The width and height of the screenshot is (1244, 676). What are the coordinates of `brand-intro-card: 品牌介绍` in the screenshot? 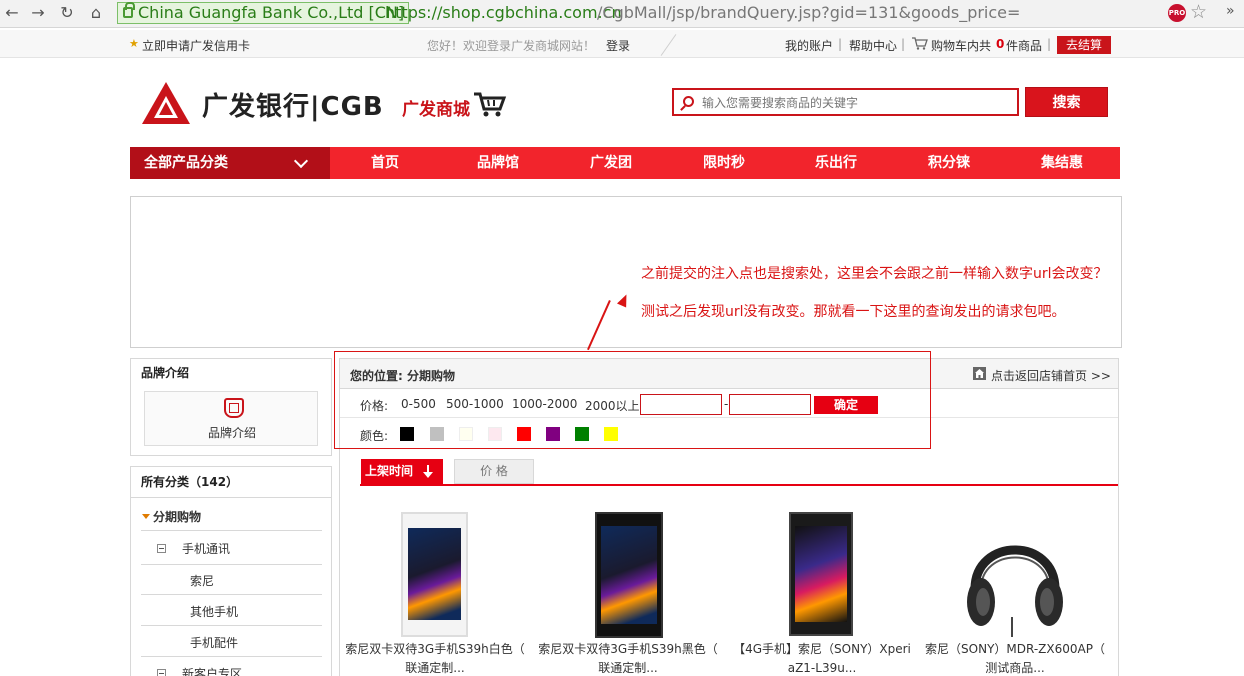 It's located at (231, 418).